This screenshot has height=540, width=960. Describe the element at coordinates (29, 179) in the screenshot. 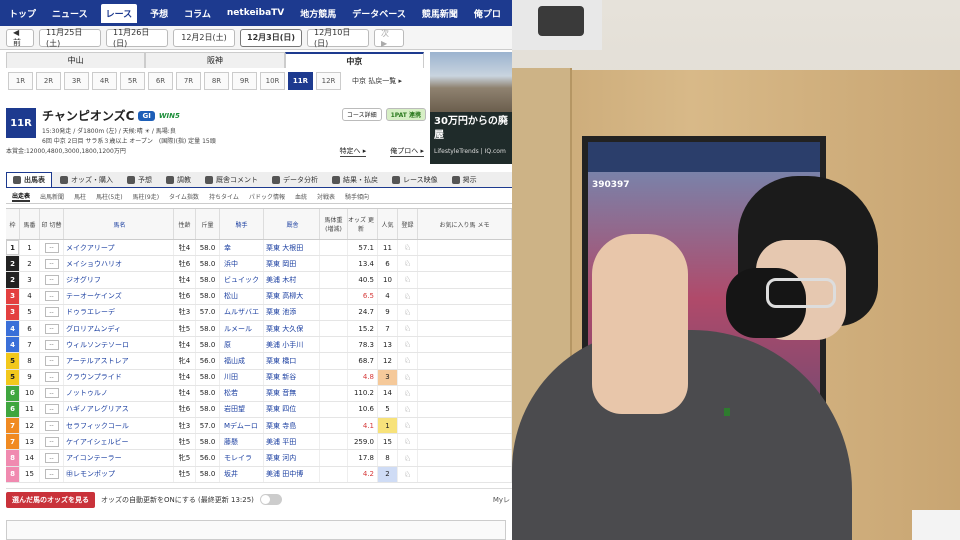

I see `race-tab: 出馬表` at that location.